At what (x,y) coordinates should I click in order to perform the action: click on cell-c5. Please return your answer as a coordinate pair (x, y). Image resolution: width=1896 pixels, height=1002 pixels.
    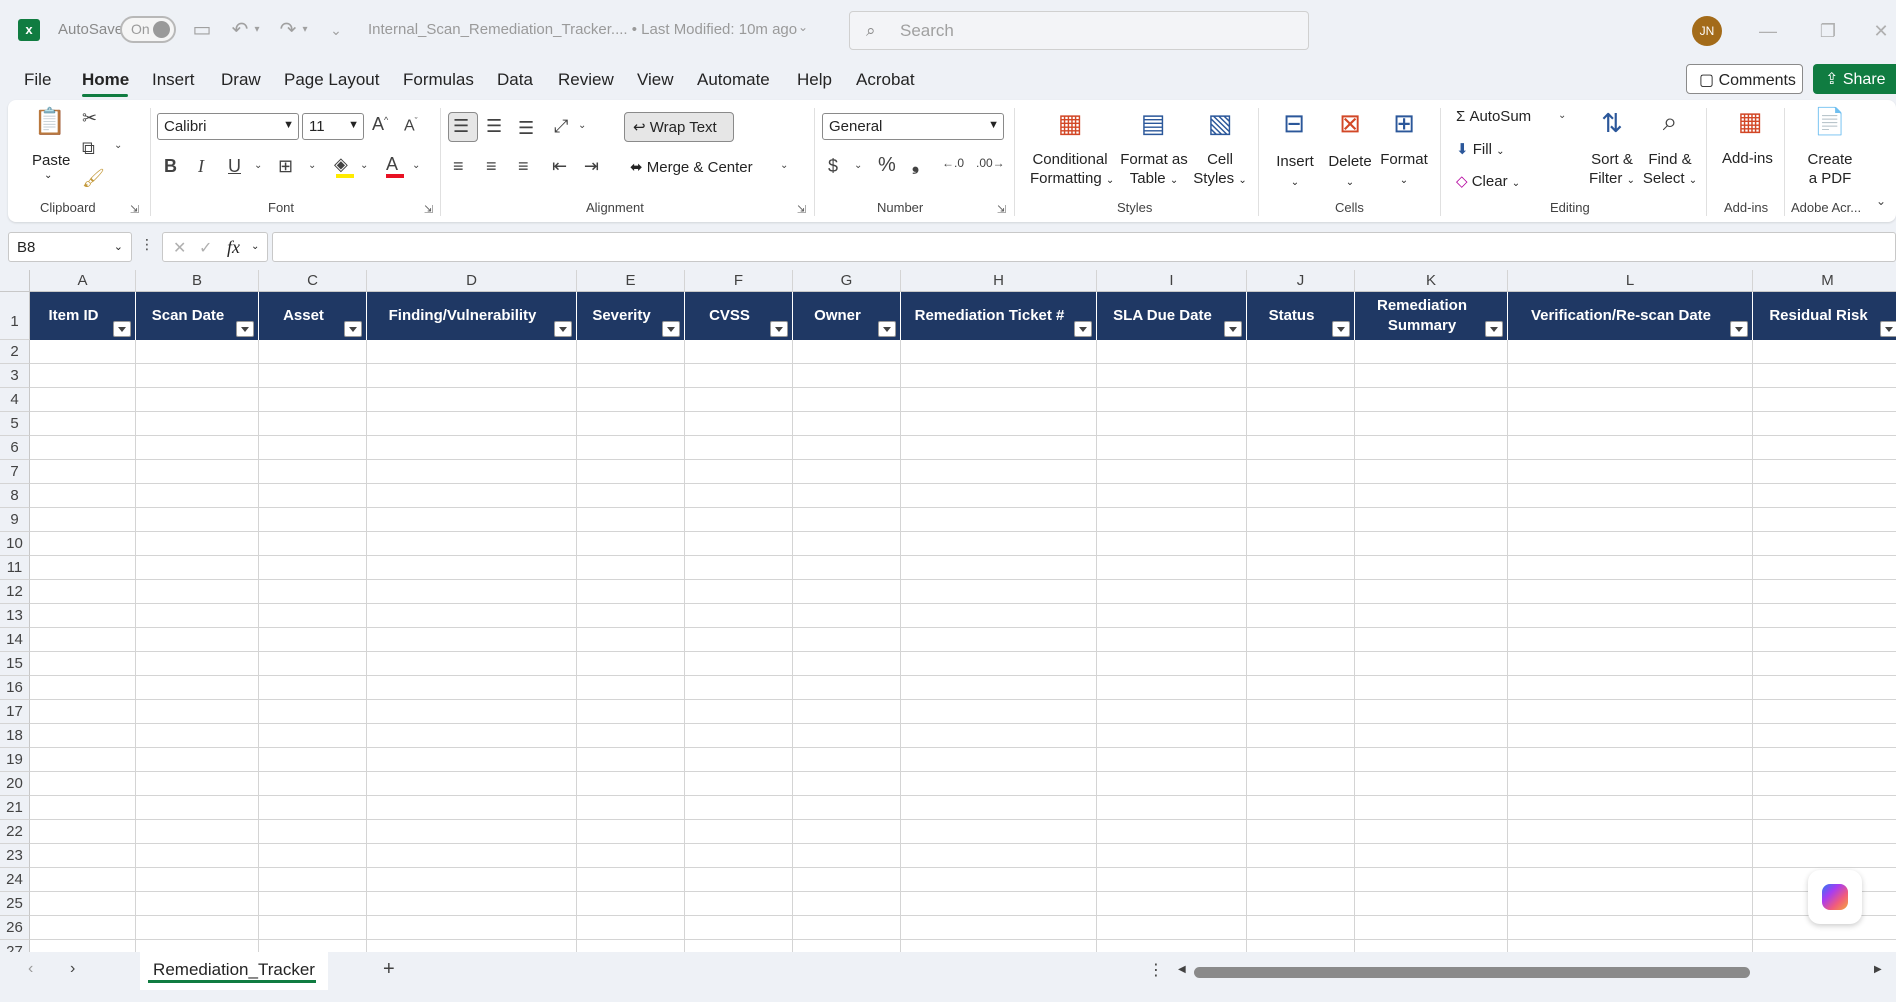
    Looking at the image, I should click on (313, 424).